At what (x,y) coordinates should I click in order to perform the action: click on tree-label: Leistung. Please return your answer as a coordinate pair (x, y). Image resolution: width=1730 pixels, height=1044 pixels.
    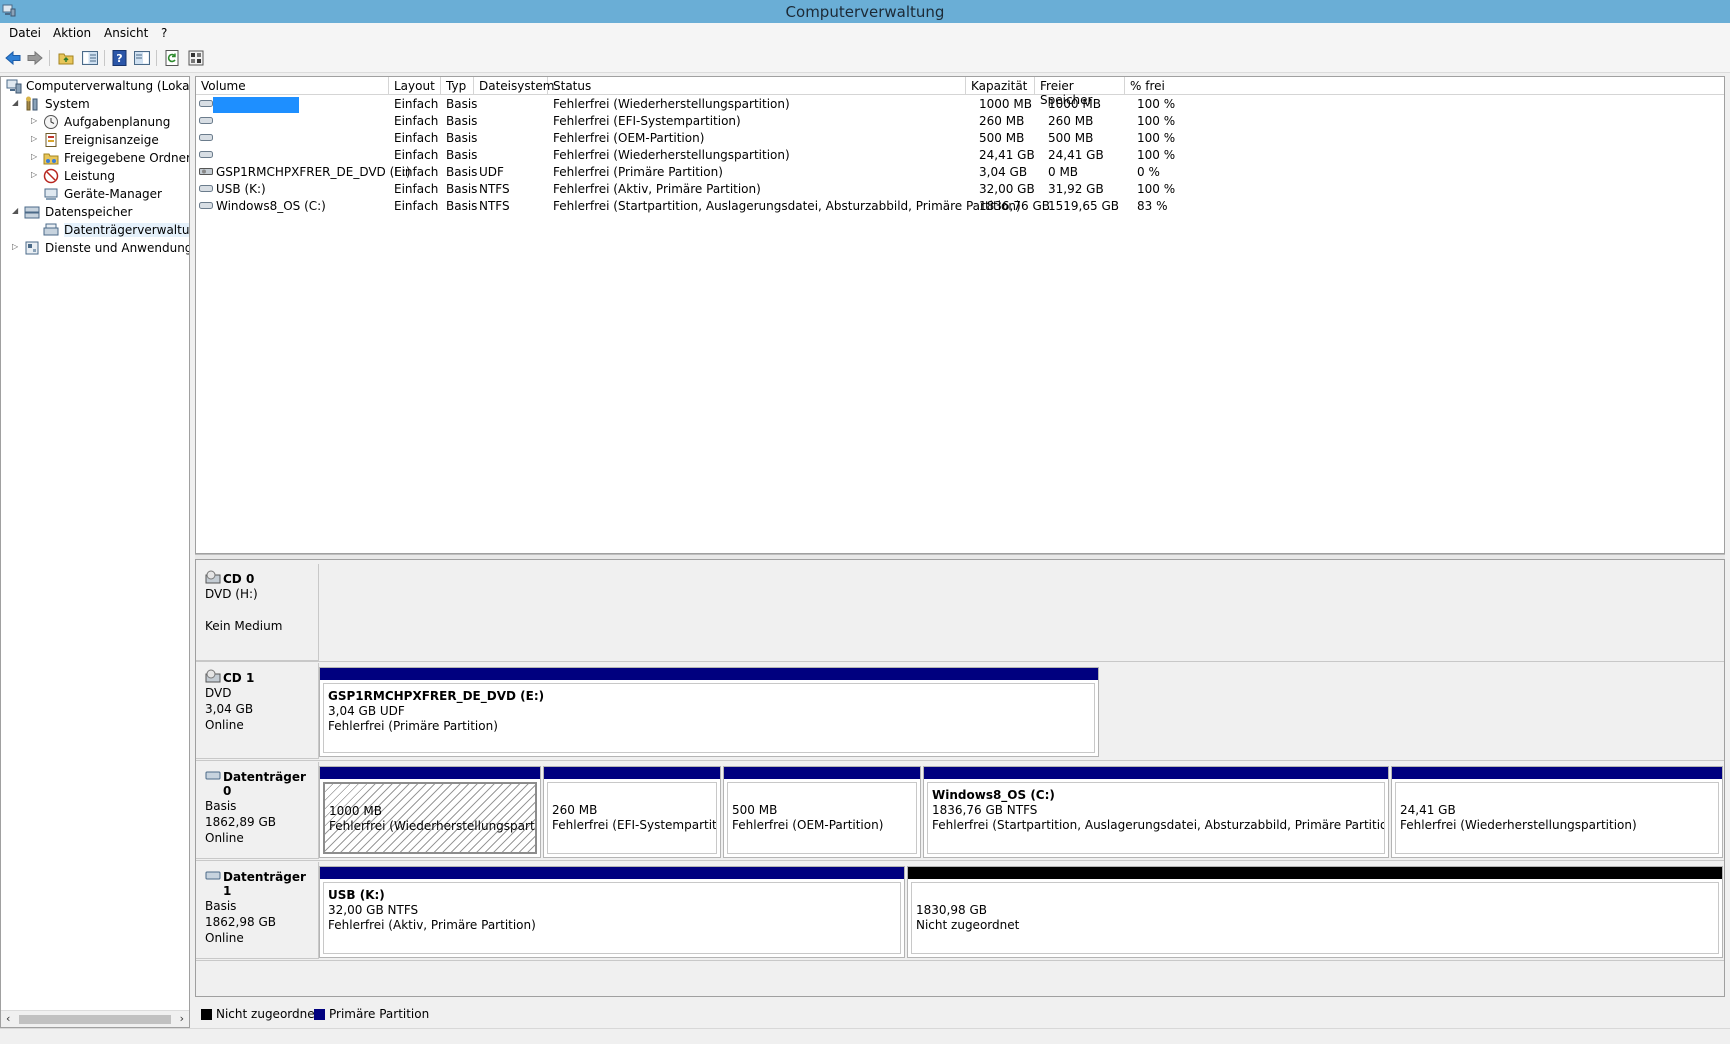
    Looking at the image, I should click on (89, 176).